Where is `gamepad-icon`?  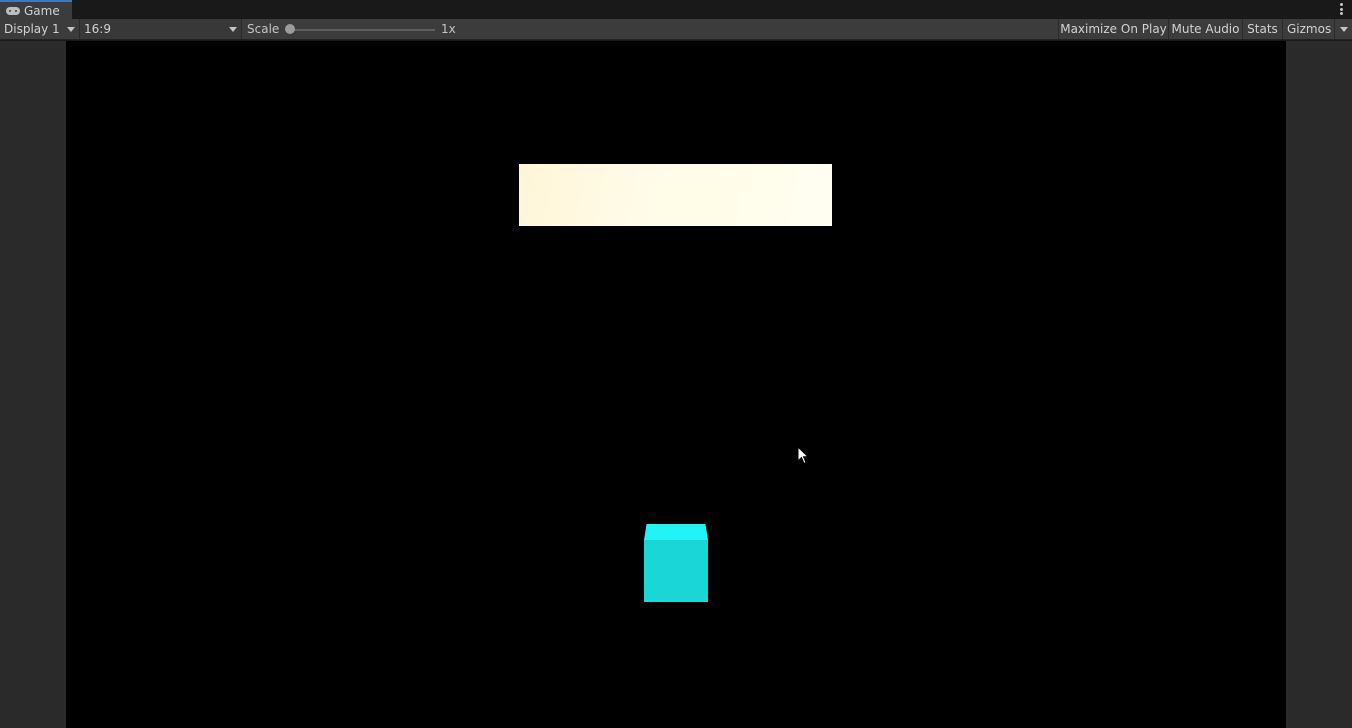
gamepad-icon is located at coordinates (13, 10).